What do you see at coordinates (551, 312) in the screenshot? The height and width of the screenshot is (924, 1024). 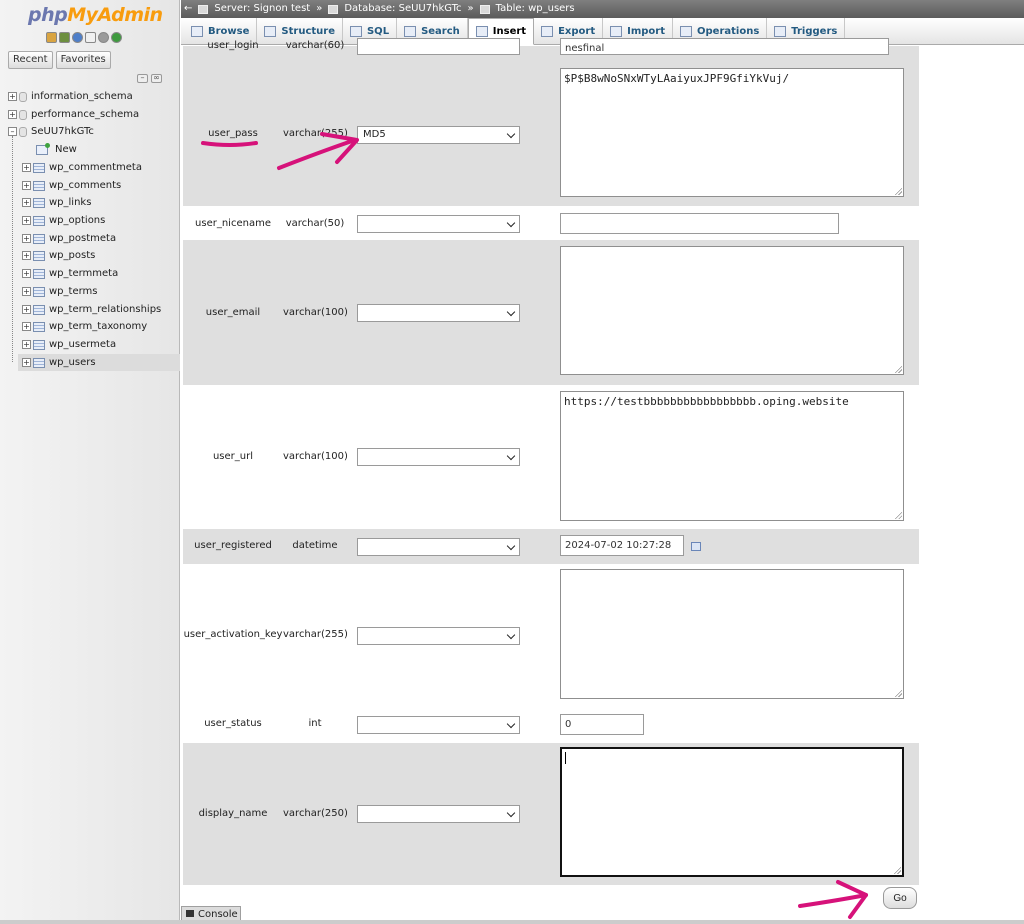 I see `field-row-user-email: user_email varchar(100)` at bounding box center [551, 312].